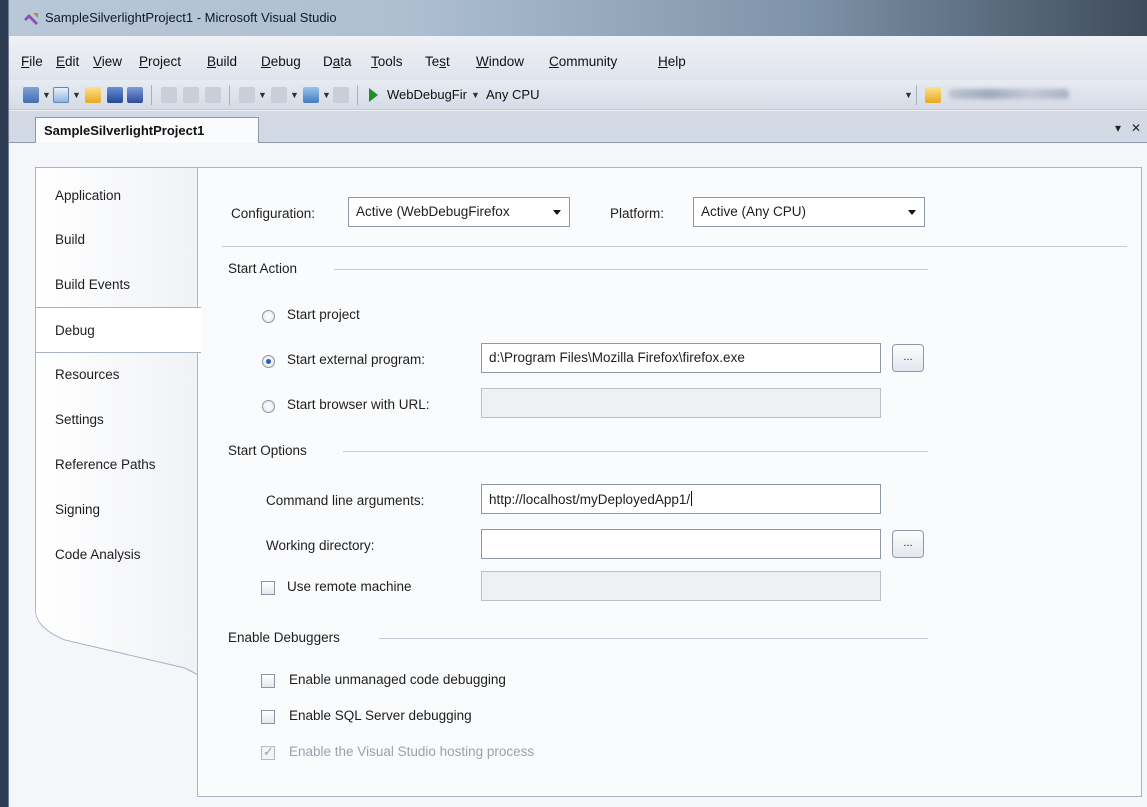 This screenshot has height=807, width=1147. I want to click on use-remote-machine-checkbox, so click(268, 588).